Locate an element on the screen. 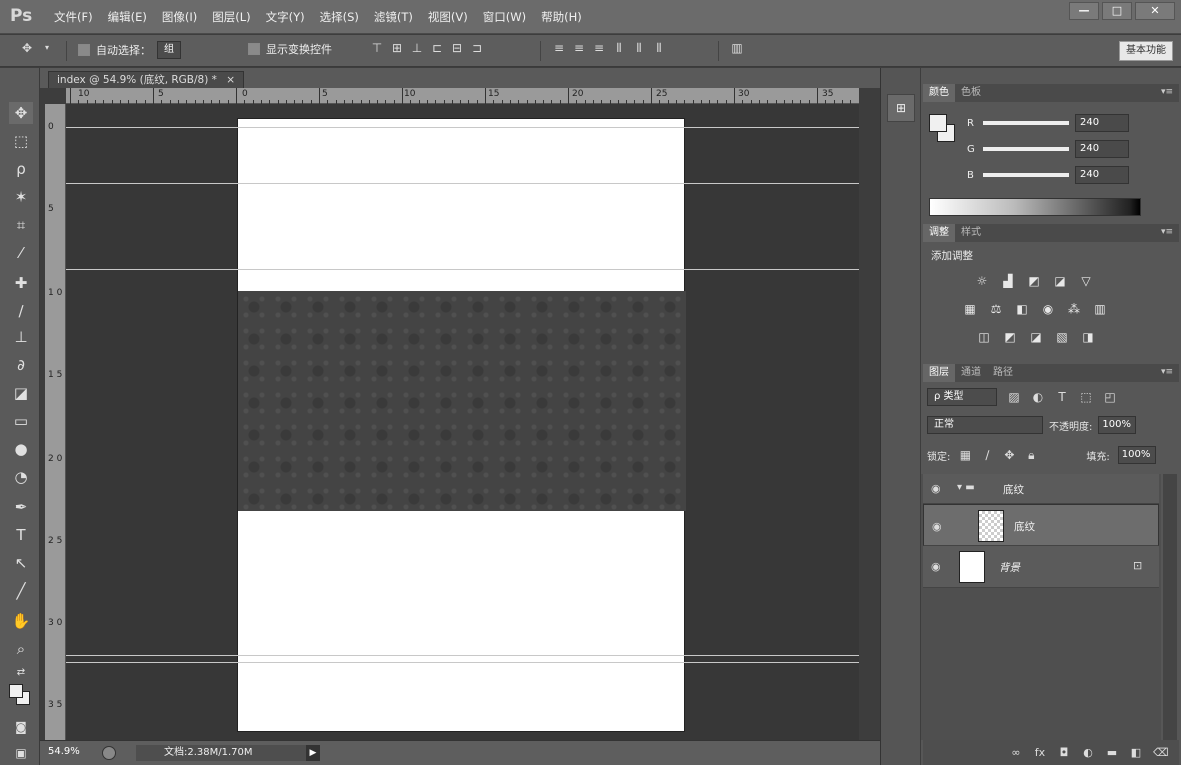 The width and height of the screenshot is (1181, 765). swap-colors-icon: ⇄ is located at coordinates (21, 673).